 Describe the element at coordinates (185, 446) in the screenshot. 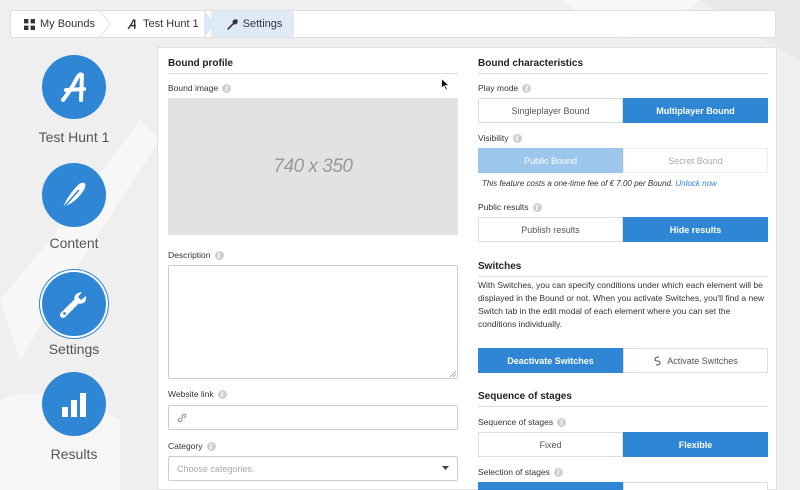

I see `label-text: Category` at that location.